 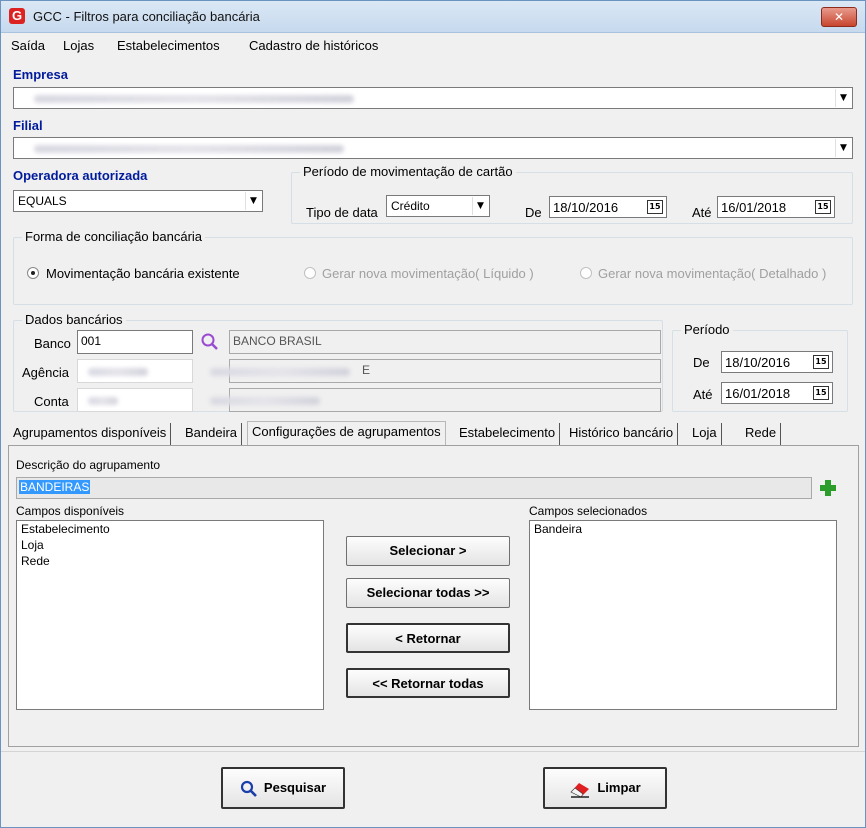 I want to click on banco-label: Banco, so click(x=52, y=343).